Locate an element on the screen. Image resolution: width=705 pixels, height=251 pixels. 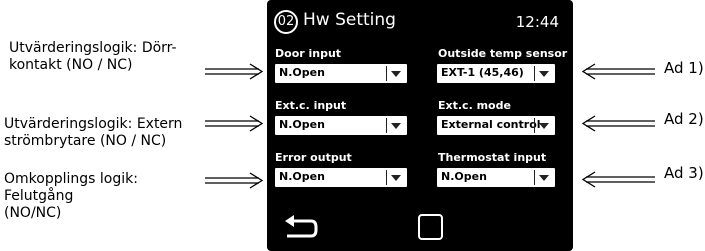
arrow-ad2 is located at coordinates (618, 123).